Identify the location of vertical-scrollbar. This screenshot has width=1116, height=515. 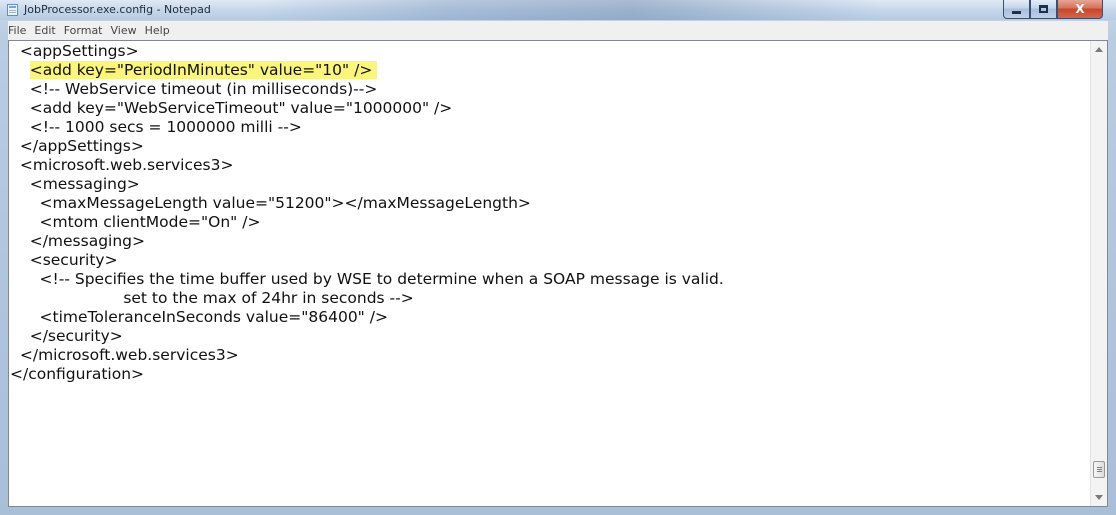
(1098, 273).